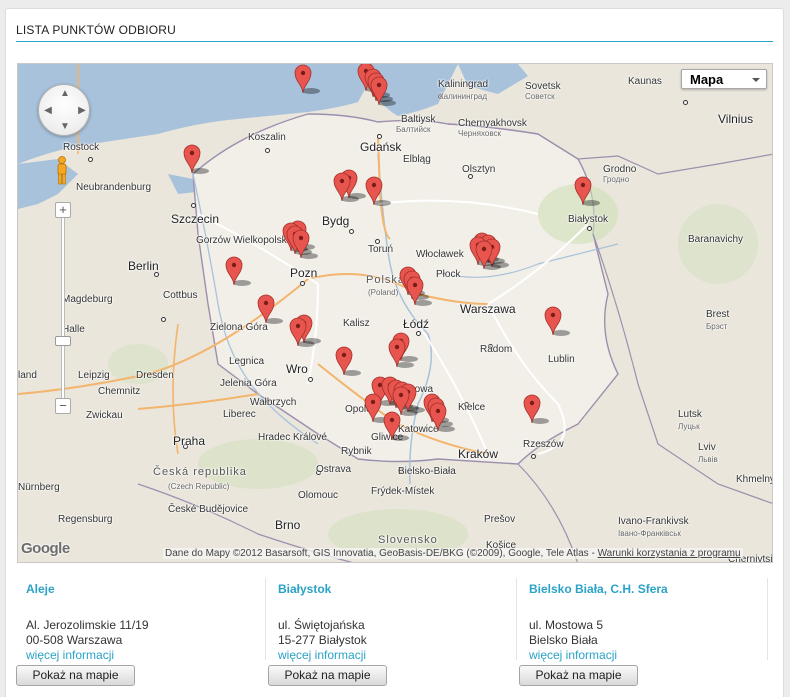 This screenshot has width=790, height=697. Describe the element at coordinates (563, 640) in the screenshot. I see `location-city: Bielsko Biała` at that location.